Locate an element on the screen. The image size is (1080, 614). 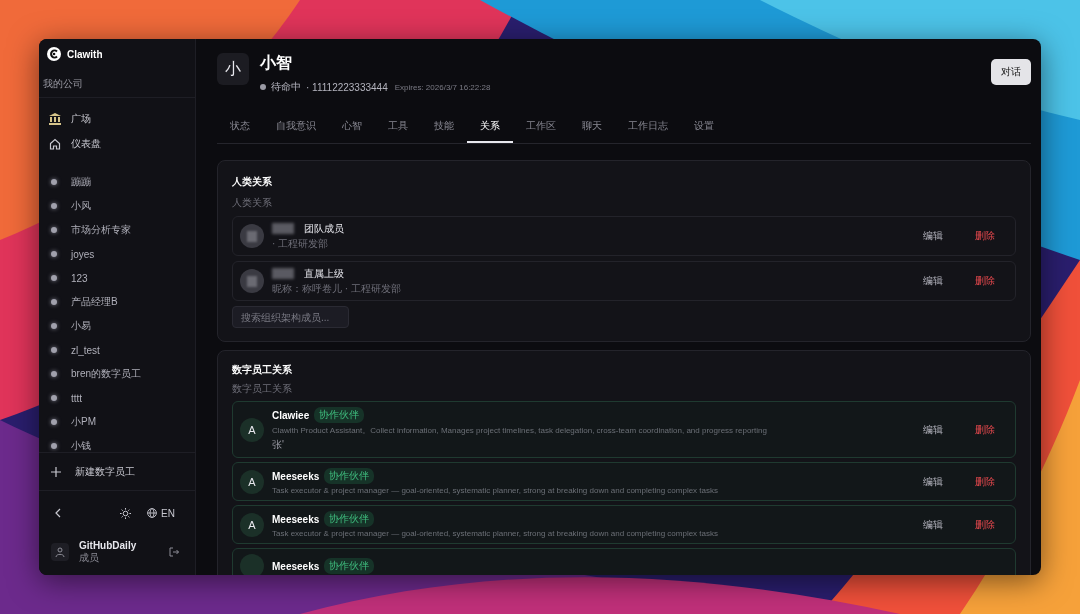
logout-button is located at coordinates (174, 552).